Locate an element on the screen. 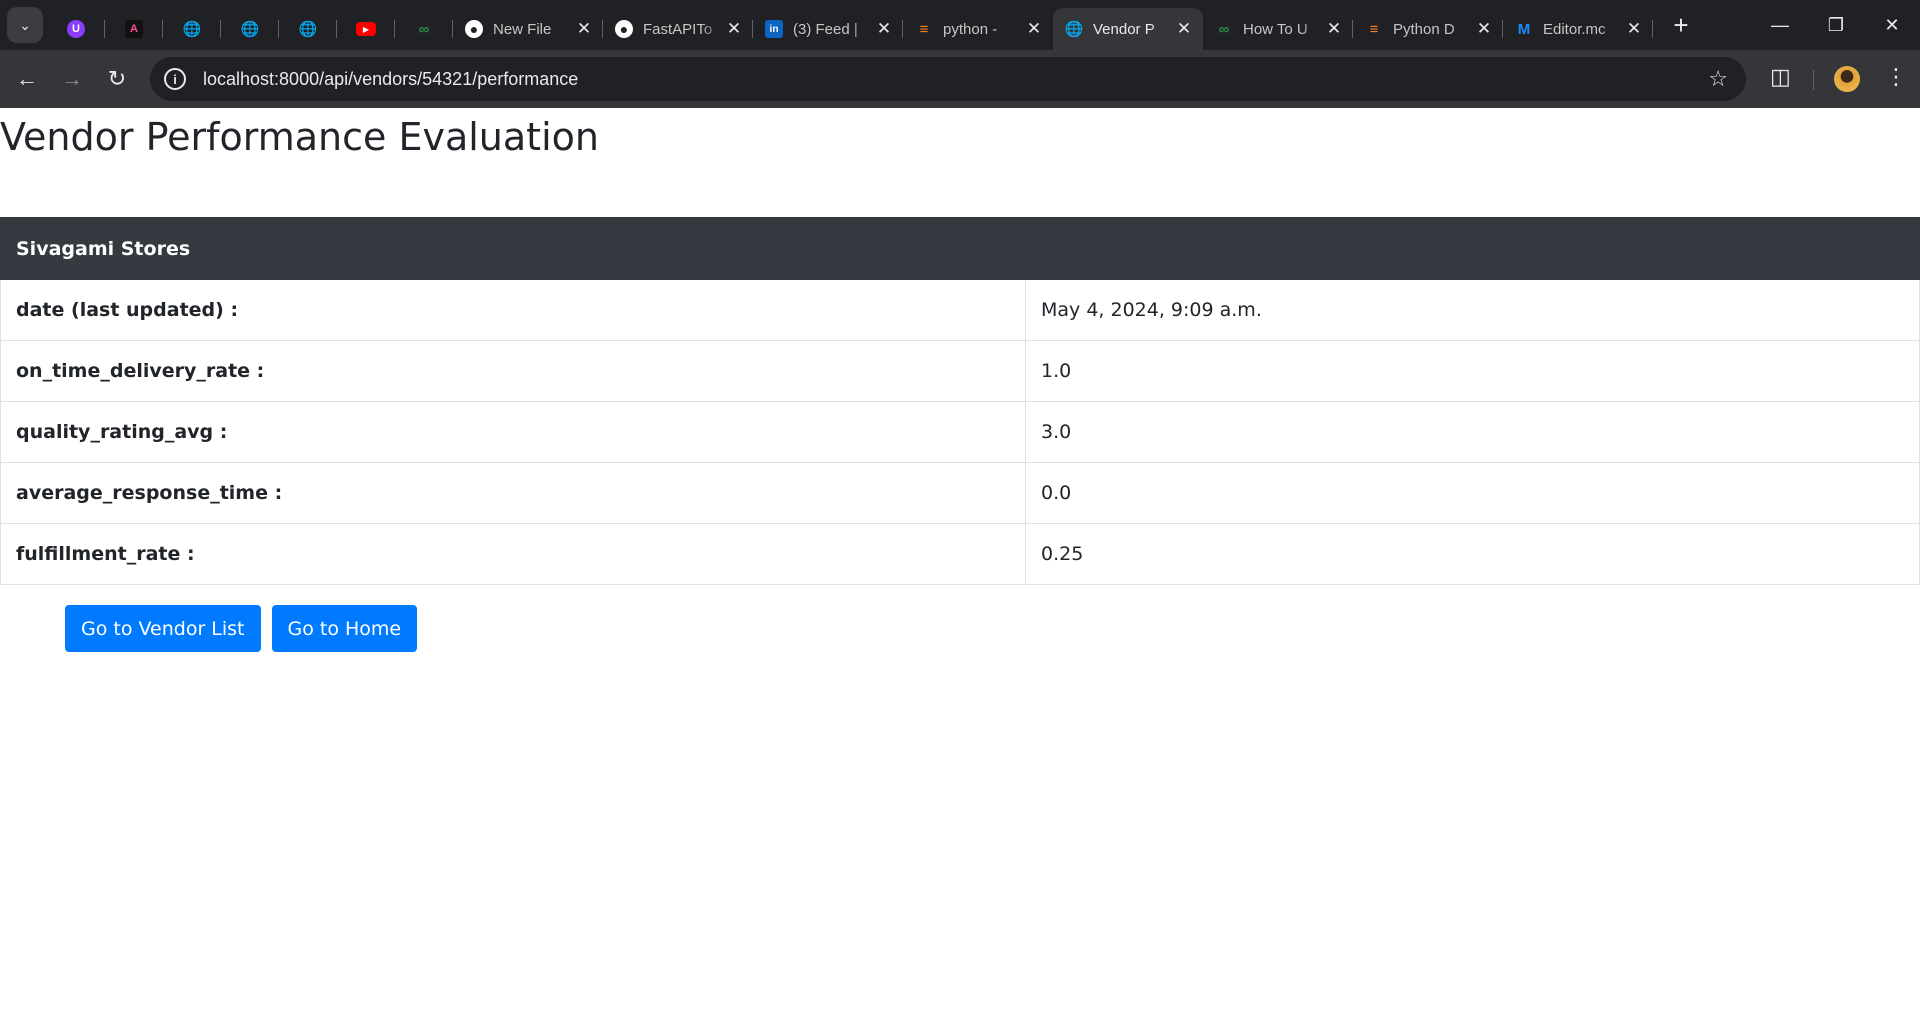 Image resolution: width=1920 pixels, height=1030 pixels. table-row: on_time_delivery_rate :1.0 is located at coordinates (960, 371).